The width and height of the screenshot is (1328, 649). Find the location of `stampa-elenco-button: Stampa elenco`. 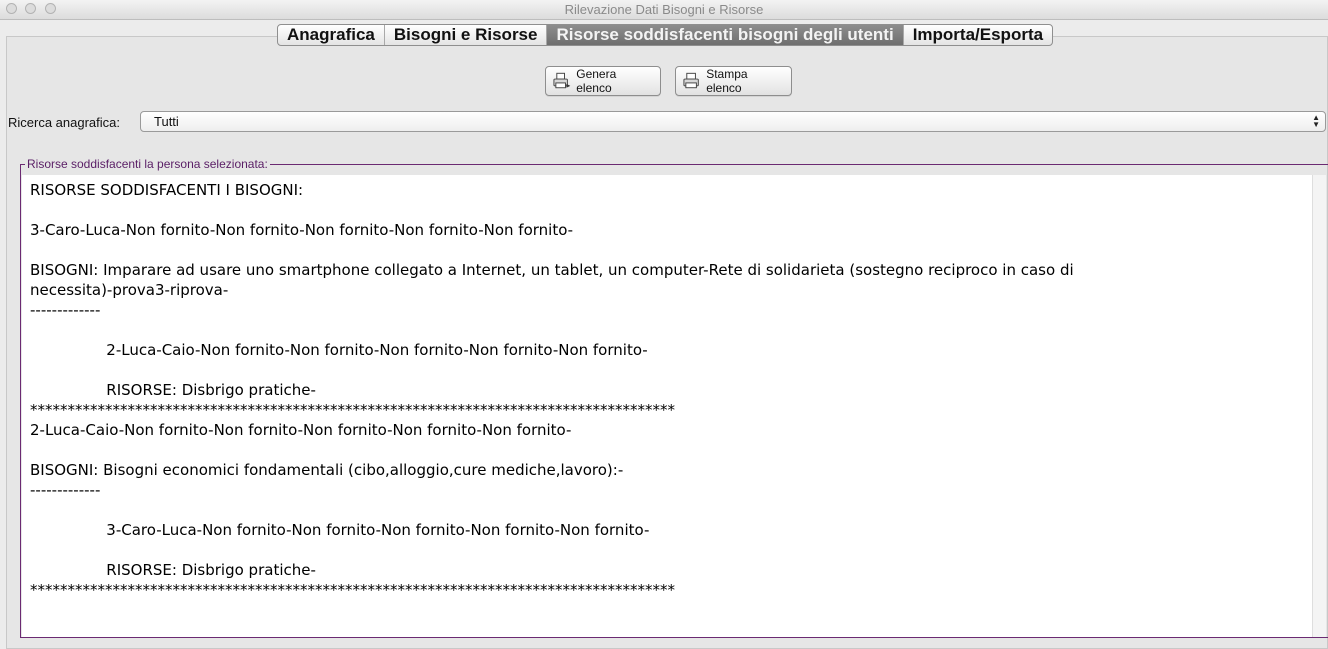

stampa-elenco-button: Stampa elenco is located at coordinates (733, 81).